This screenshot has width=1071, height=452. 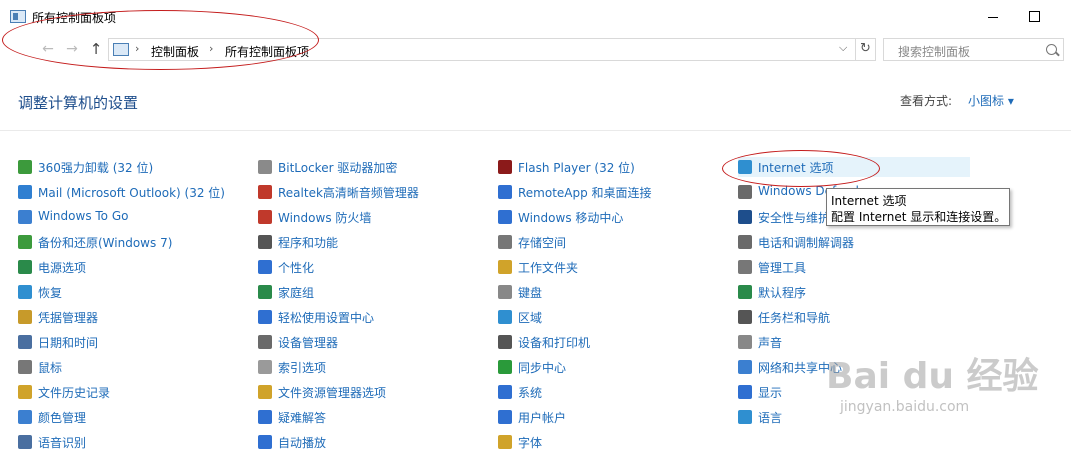 What do you see at coordinates (302, 418) in the screenshot?
I see `item-label: 疑难解答` at bounding box center [302, 418].